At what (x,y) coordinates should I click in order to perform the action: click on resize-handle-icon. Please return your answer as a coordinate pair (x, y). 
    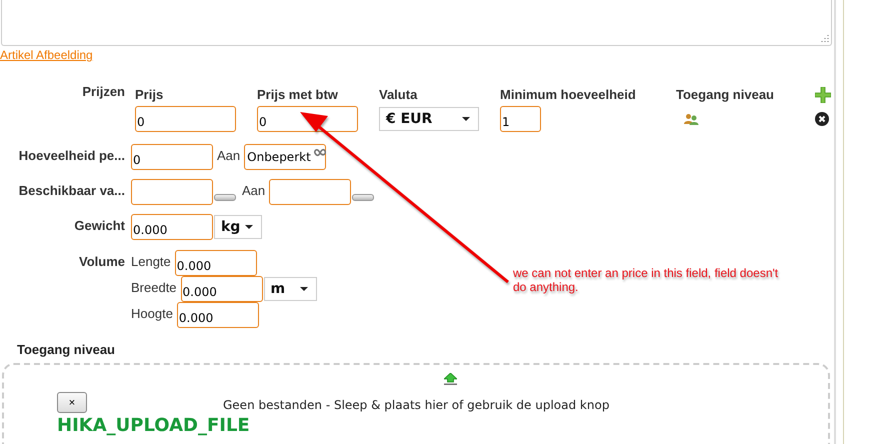
    Looking at the image, I should click on (824, 38).